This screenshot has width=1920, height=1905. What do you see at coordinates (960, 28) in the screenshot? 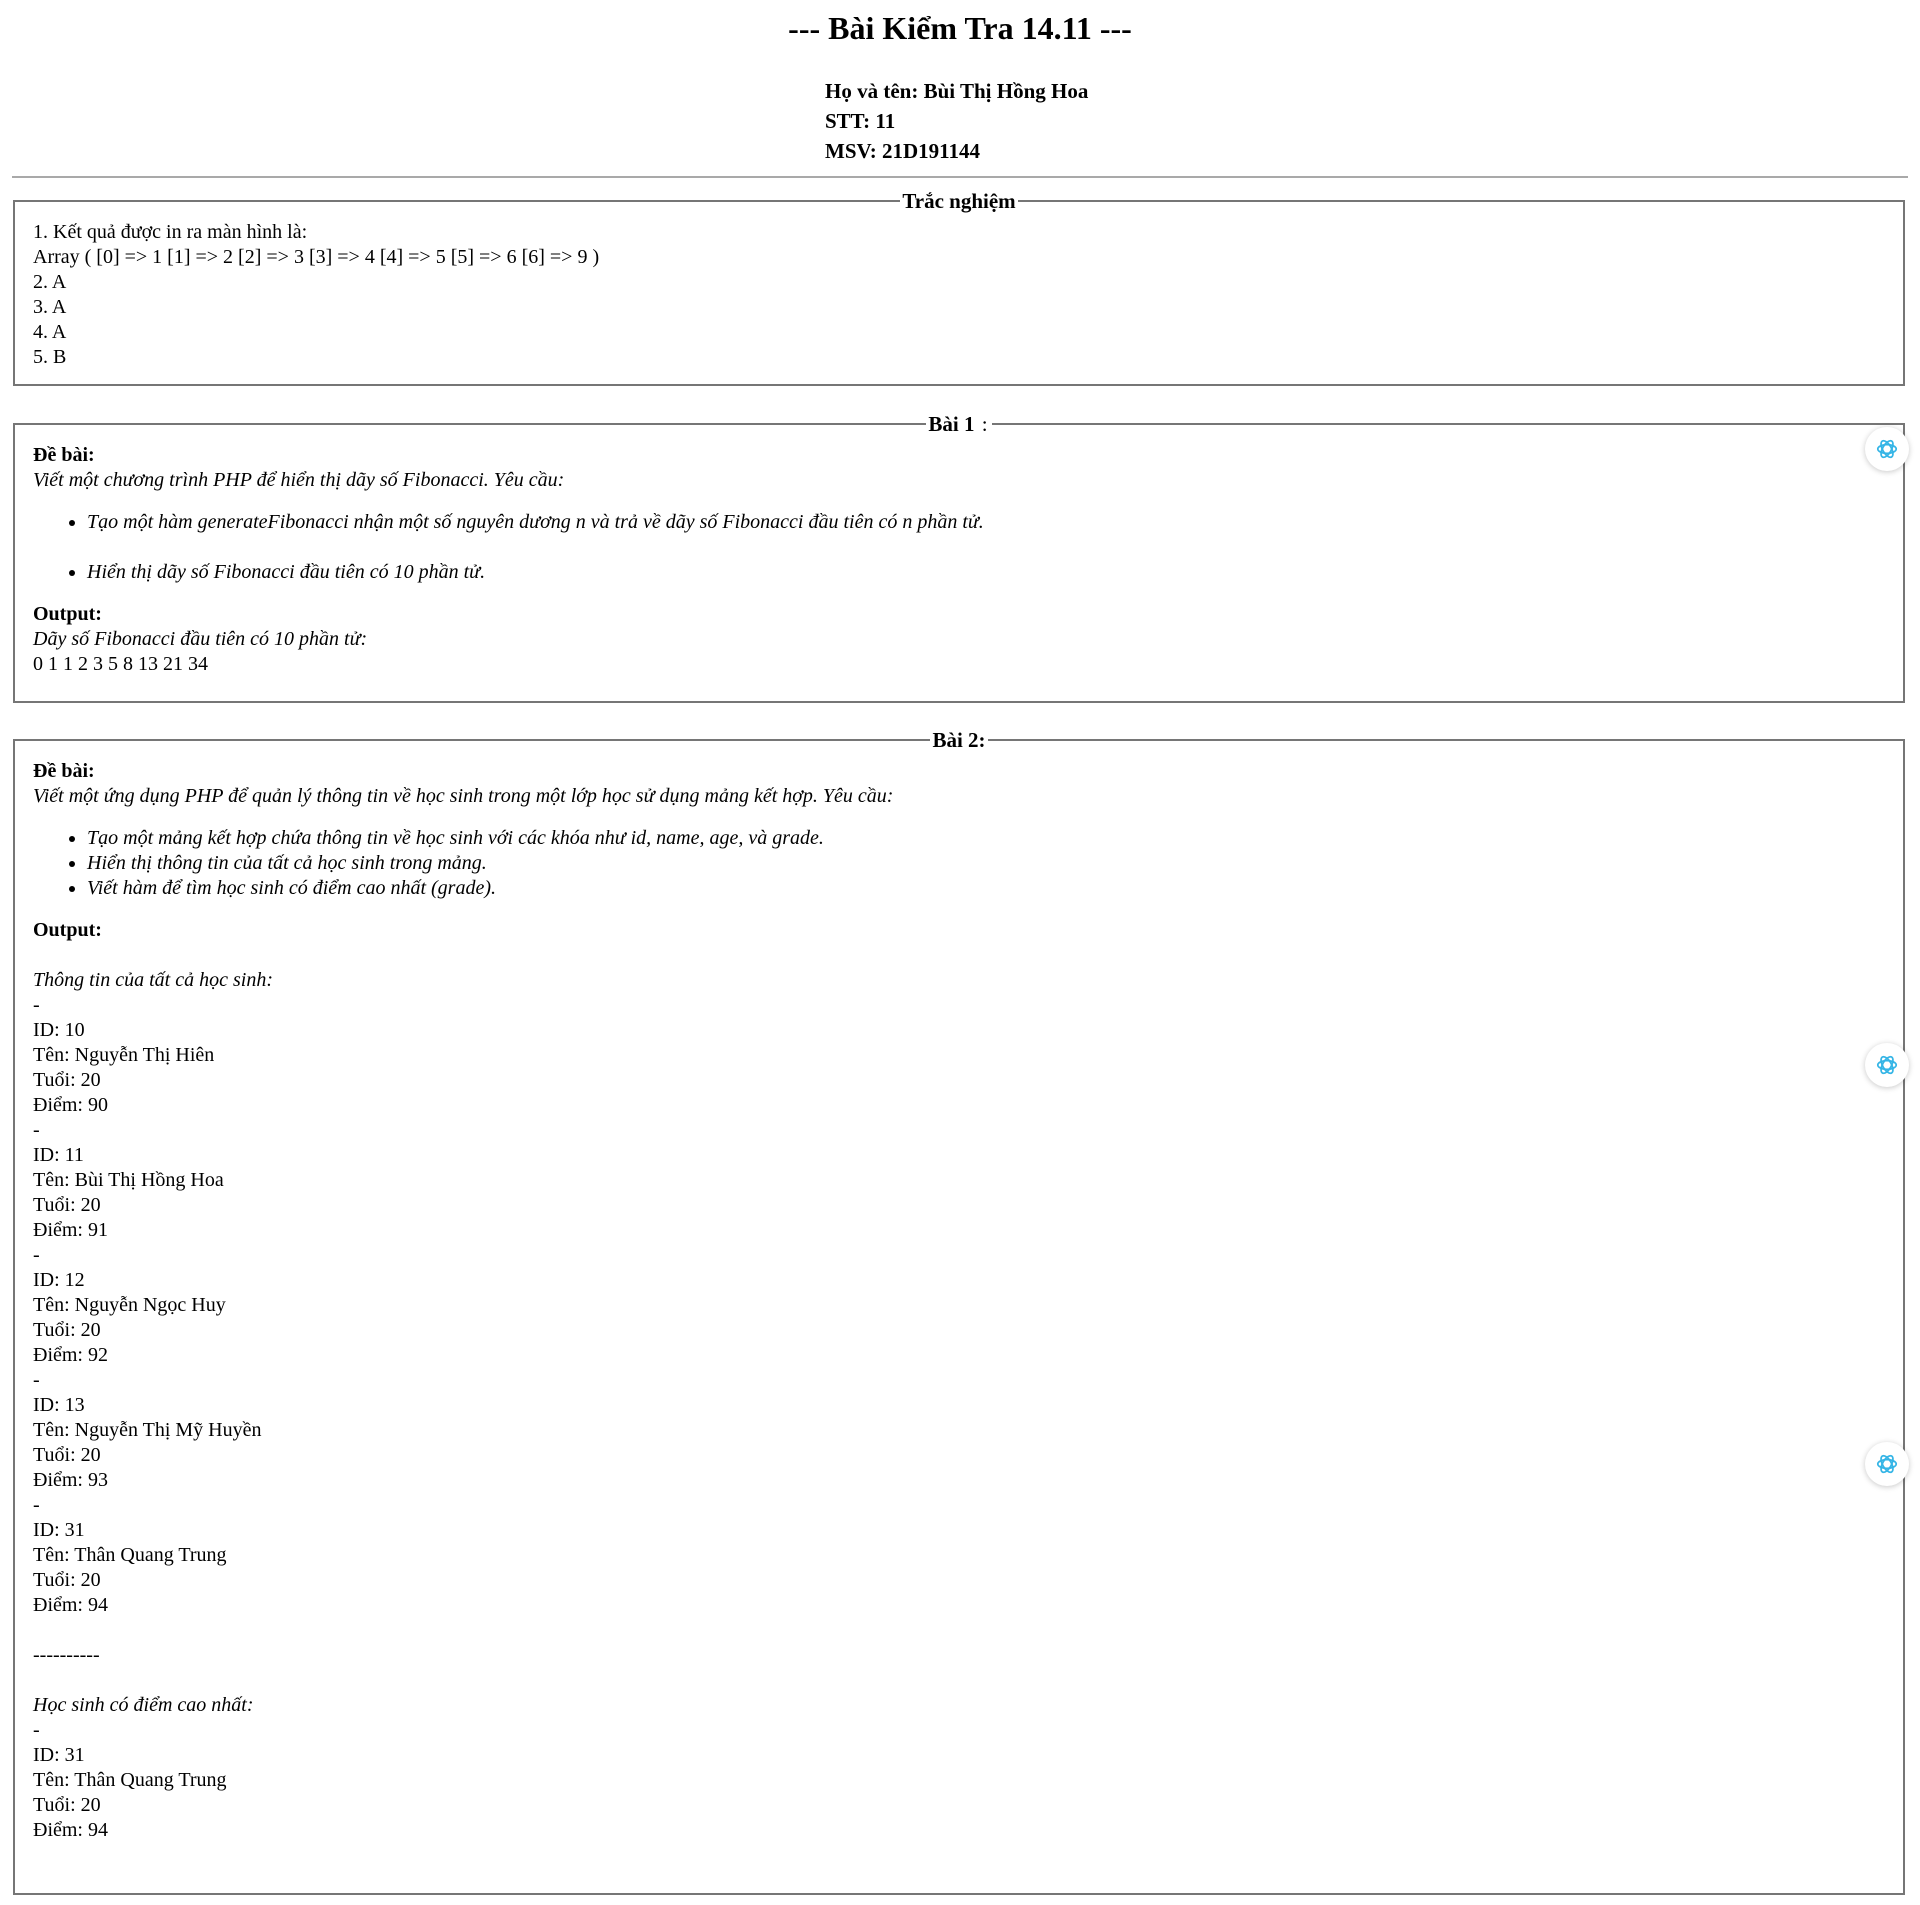
I see `page-title: --- Bài Kiểm Tra 14.11 ---` at bounding box center [960, 28].